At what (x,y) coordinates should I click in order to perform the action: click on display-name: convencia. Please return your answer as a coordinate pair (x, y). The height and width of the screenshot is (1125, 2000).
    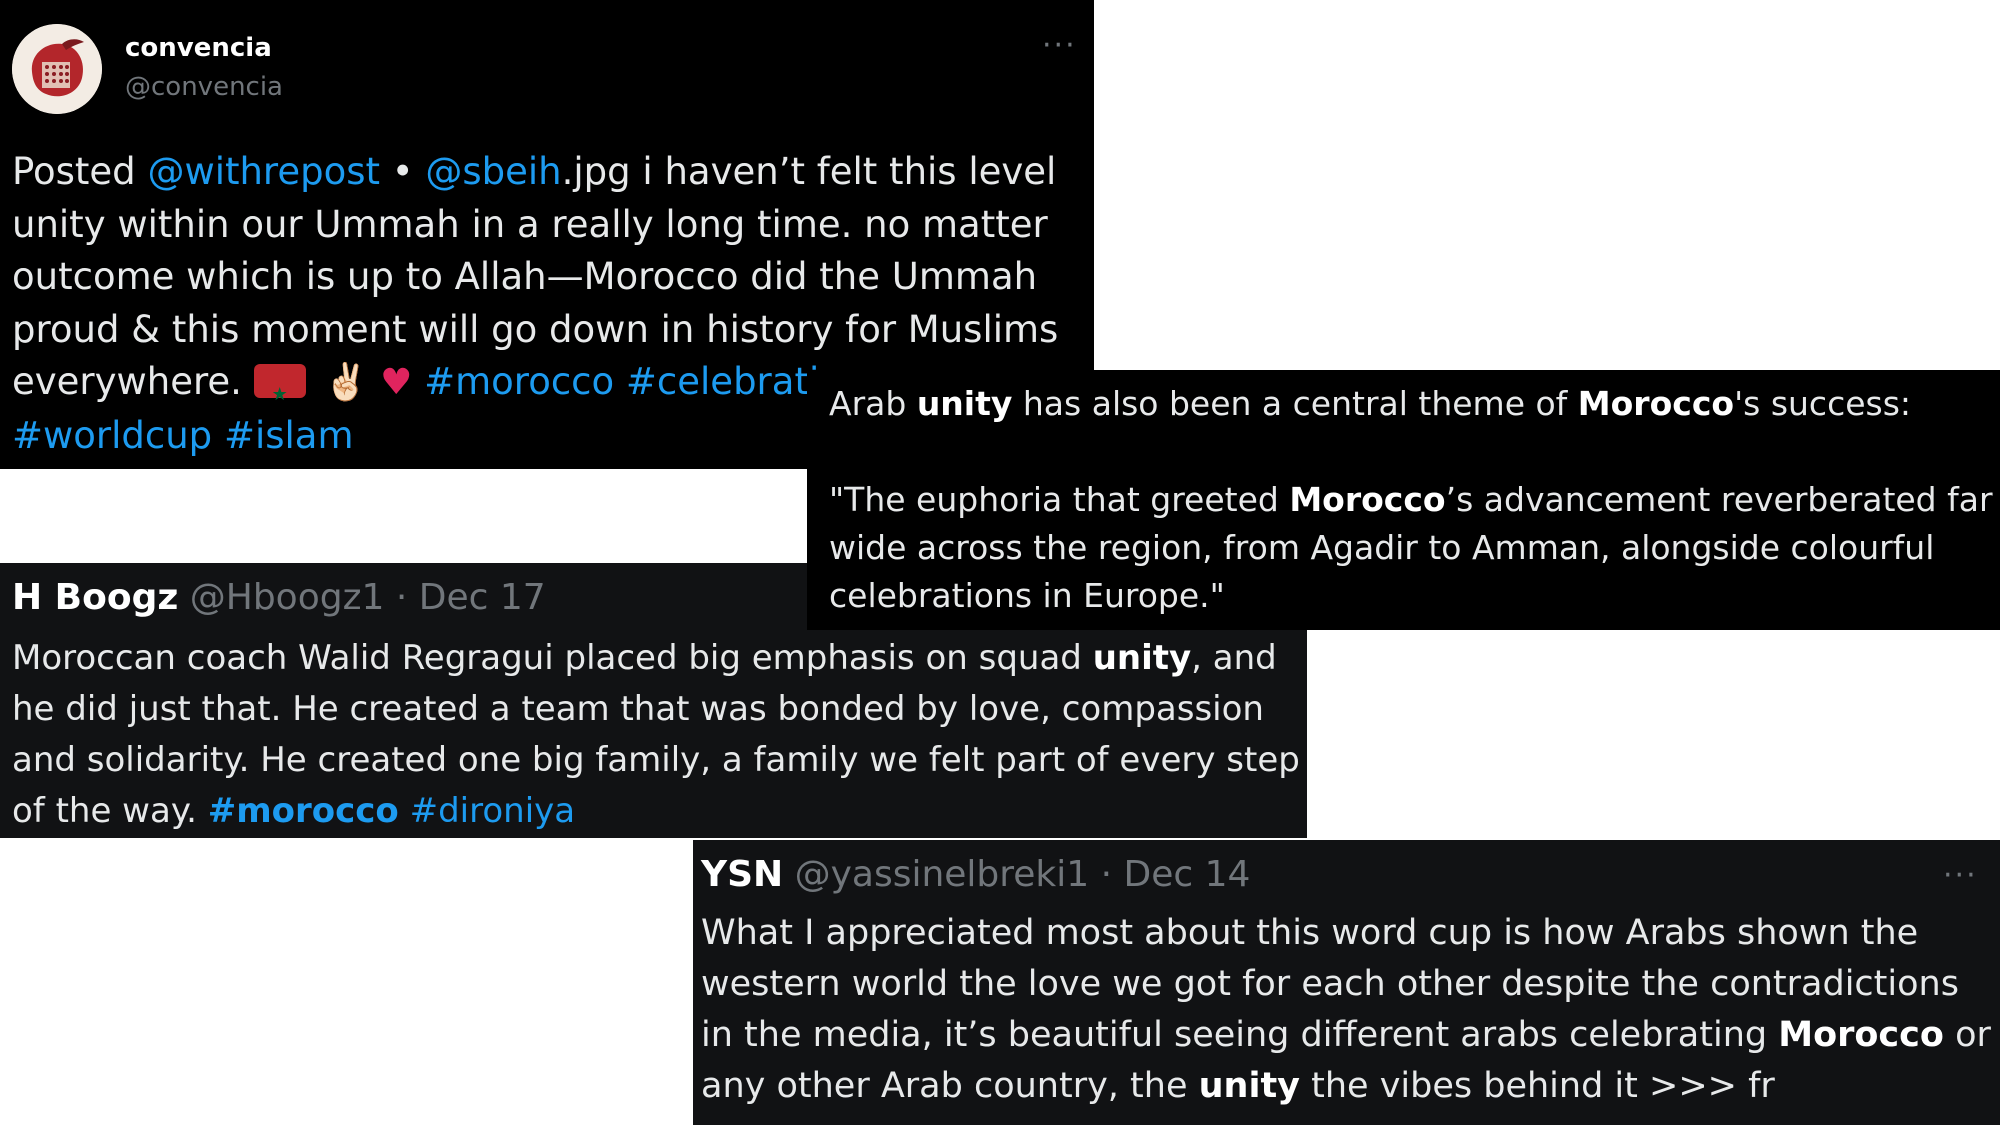
    Looking at the image, I should click on (198, 48).